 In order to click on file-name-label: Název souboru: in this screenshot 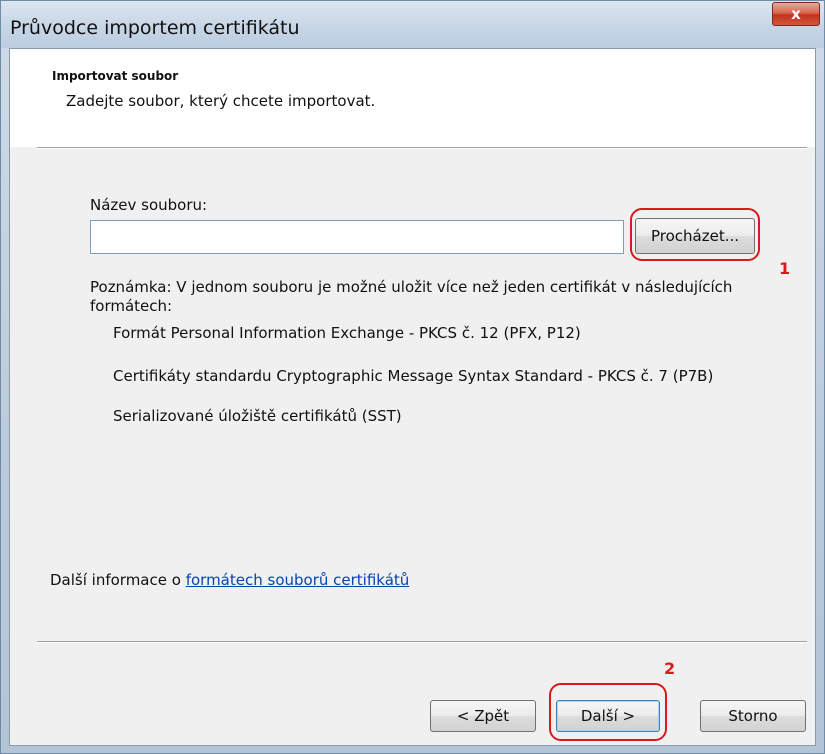, I will do `click(149, 205)`.